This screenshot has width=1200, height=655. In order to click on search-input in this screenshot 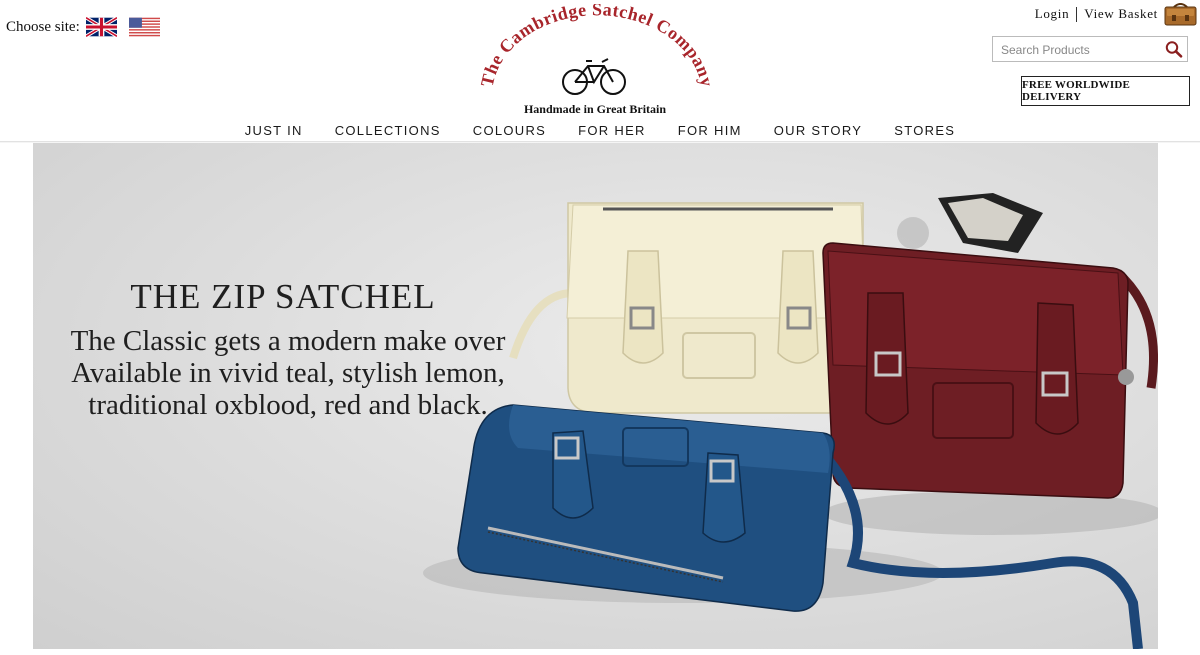, I will do `click(1081, 50)`.